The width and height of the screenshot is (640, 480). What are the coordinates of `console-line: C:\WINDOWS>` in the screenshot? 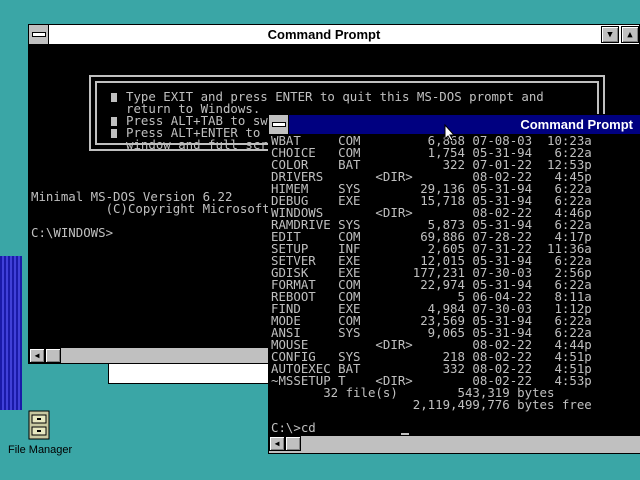 It's located at (72, 232).